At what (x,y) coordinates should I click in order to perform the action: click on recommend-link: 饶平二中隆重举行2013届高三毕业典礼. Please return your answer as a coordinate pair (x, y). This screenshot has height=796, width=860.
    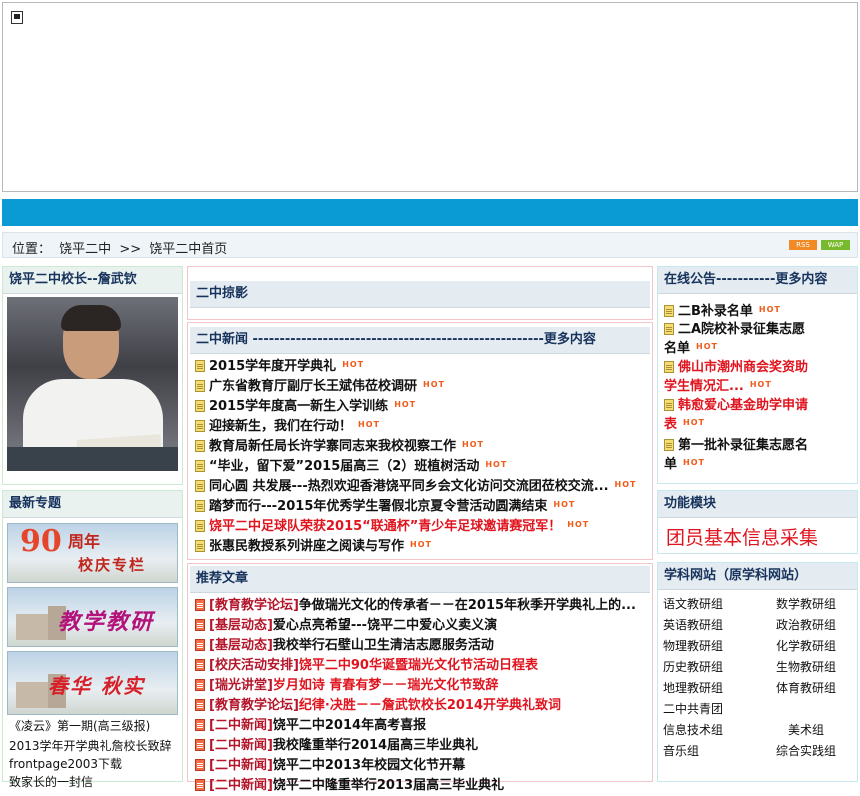
    Looking at the image, I should click on (388, 785).